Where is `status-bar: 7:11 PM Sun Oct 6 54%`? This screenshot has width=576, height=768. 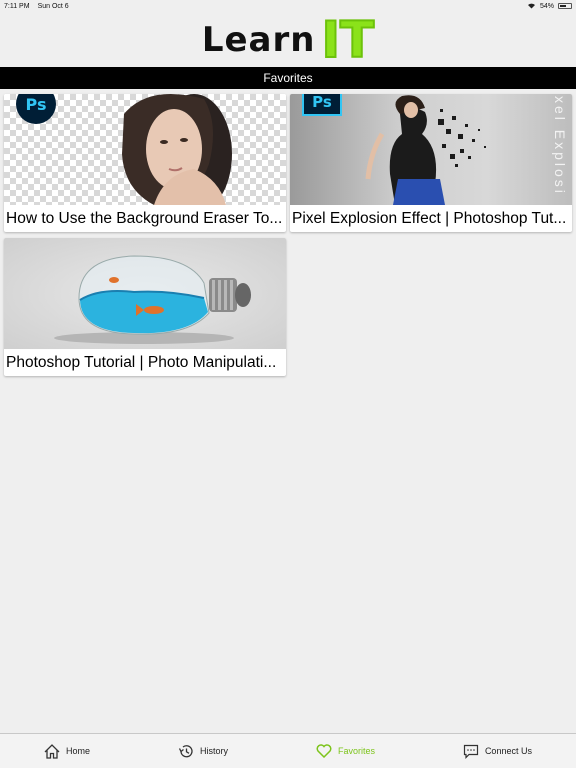
status-bar: 7:11 PM Sun Oct 6 54% is located at coordinates (288, 6).